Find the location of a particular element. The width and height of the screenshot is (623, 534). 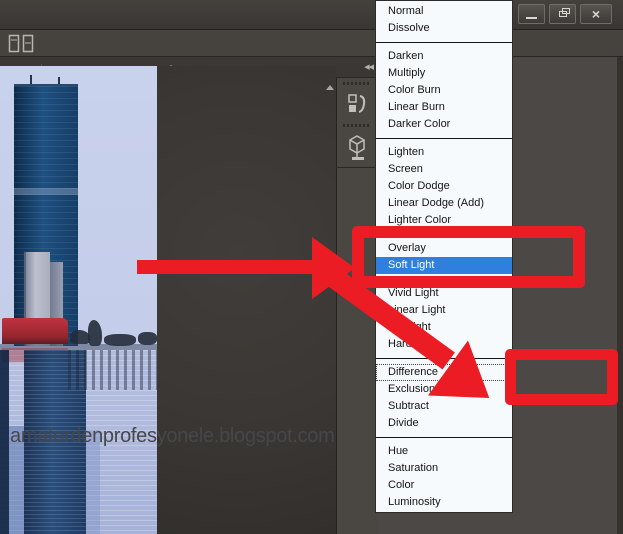

statue-silhouette is located at coordinates (95, 333).